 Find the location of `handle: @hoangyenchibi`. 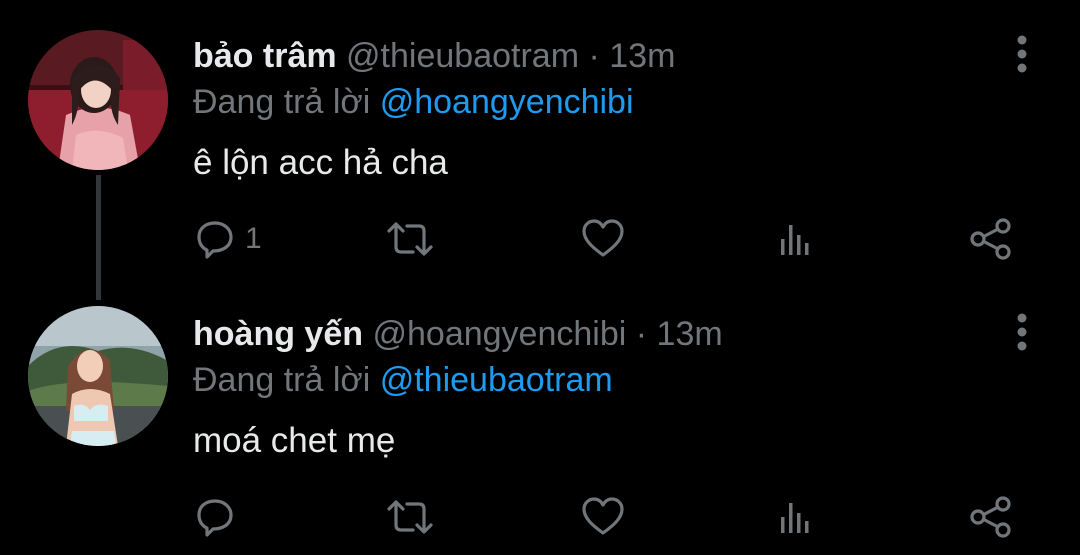

handle: @hoangyenchibi is located at coordinates (499, 334).